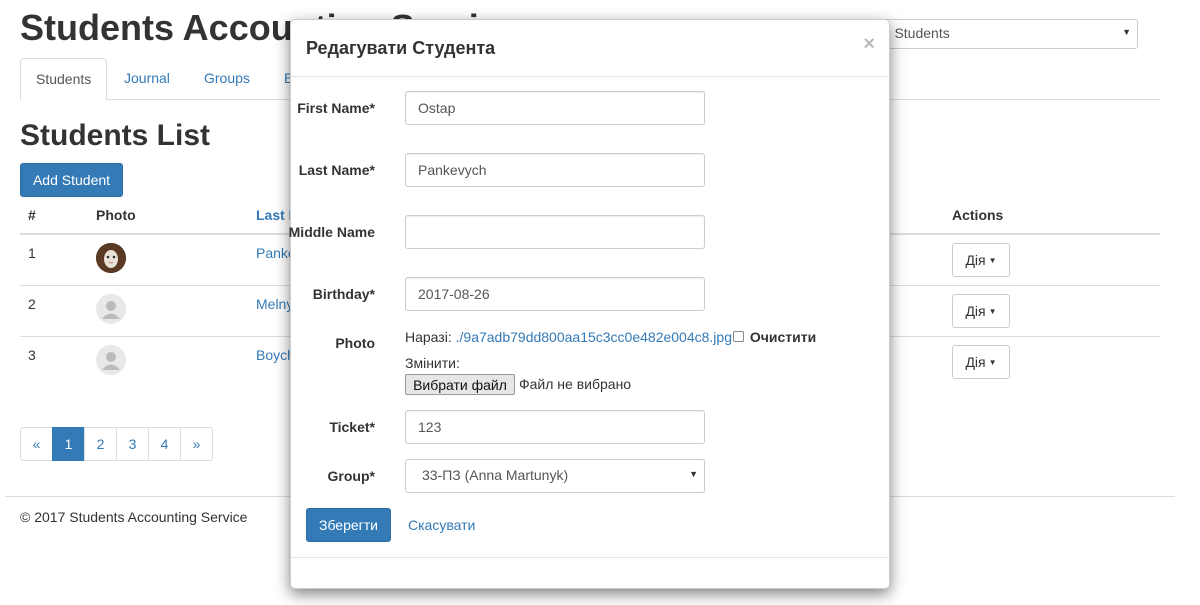 The width and height of the screenshot is (1200, 605). I want to click on photo-change-label: Змінити:, so click(432, 363).